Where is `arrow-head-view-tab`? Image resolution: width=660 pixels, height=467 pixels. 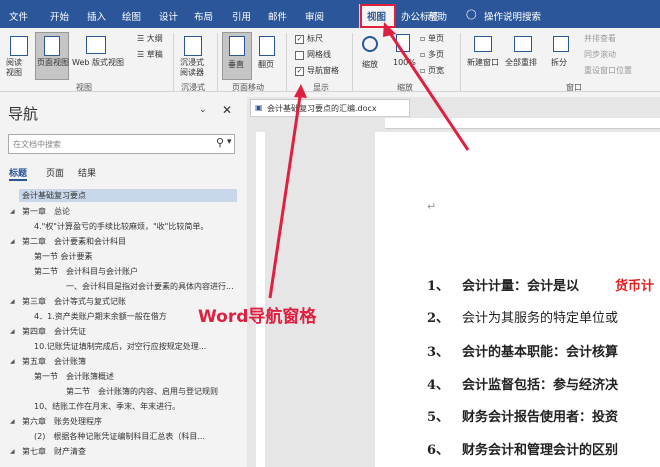
arrow-head-view-tab is located at coordinates (389, 29).